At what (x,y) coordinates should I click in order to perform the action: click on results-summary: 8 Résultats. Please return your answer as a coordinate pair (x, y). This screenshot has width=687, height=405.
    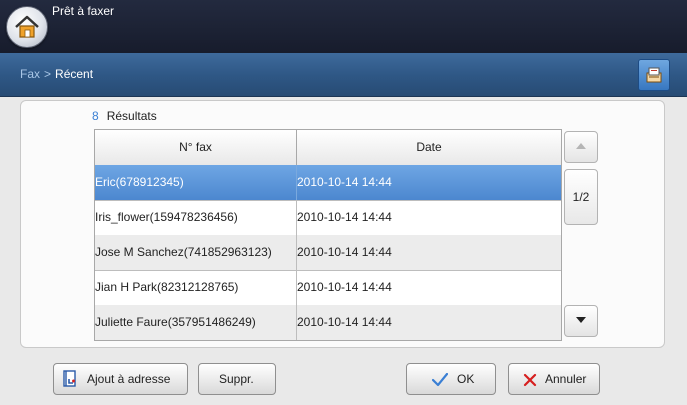
    Looking at the image, I should click on (124, 116).